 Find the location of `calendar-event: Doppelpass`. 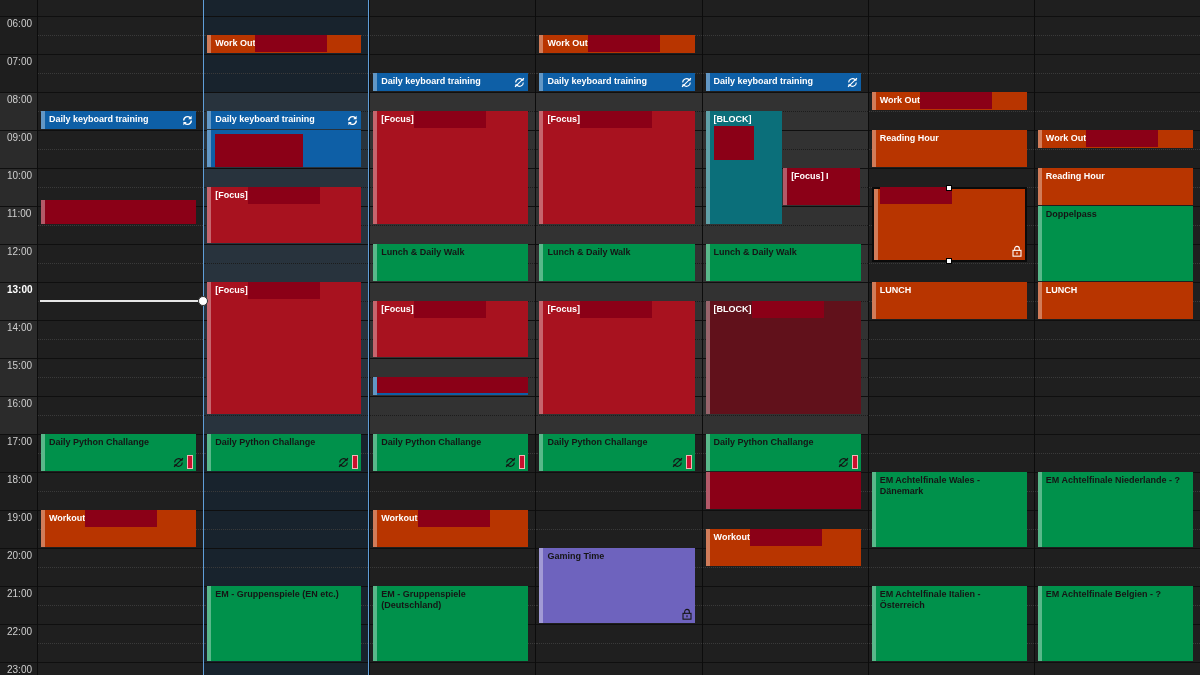

calendar-event: Doppelpass is located at coordinates (1115, 243).